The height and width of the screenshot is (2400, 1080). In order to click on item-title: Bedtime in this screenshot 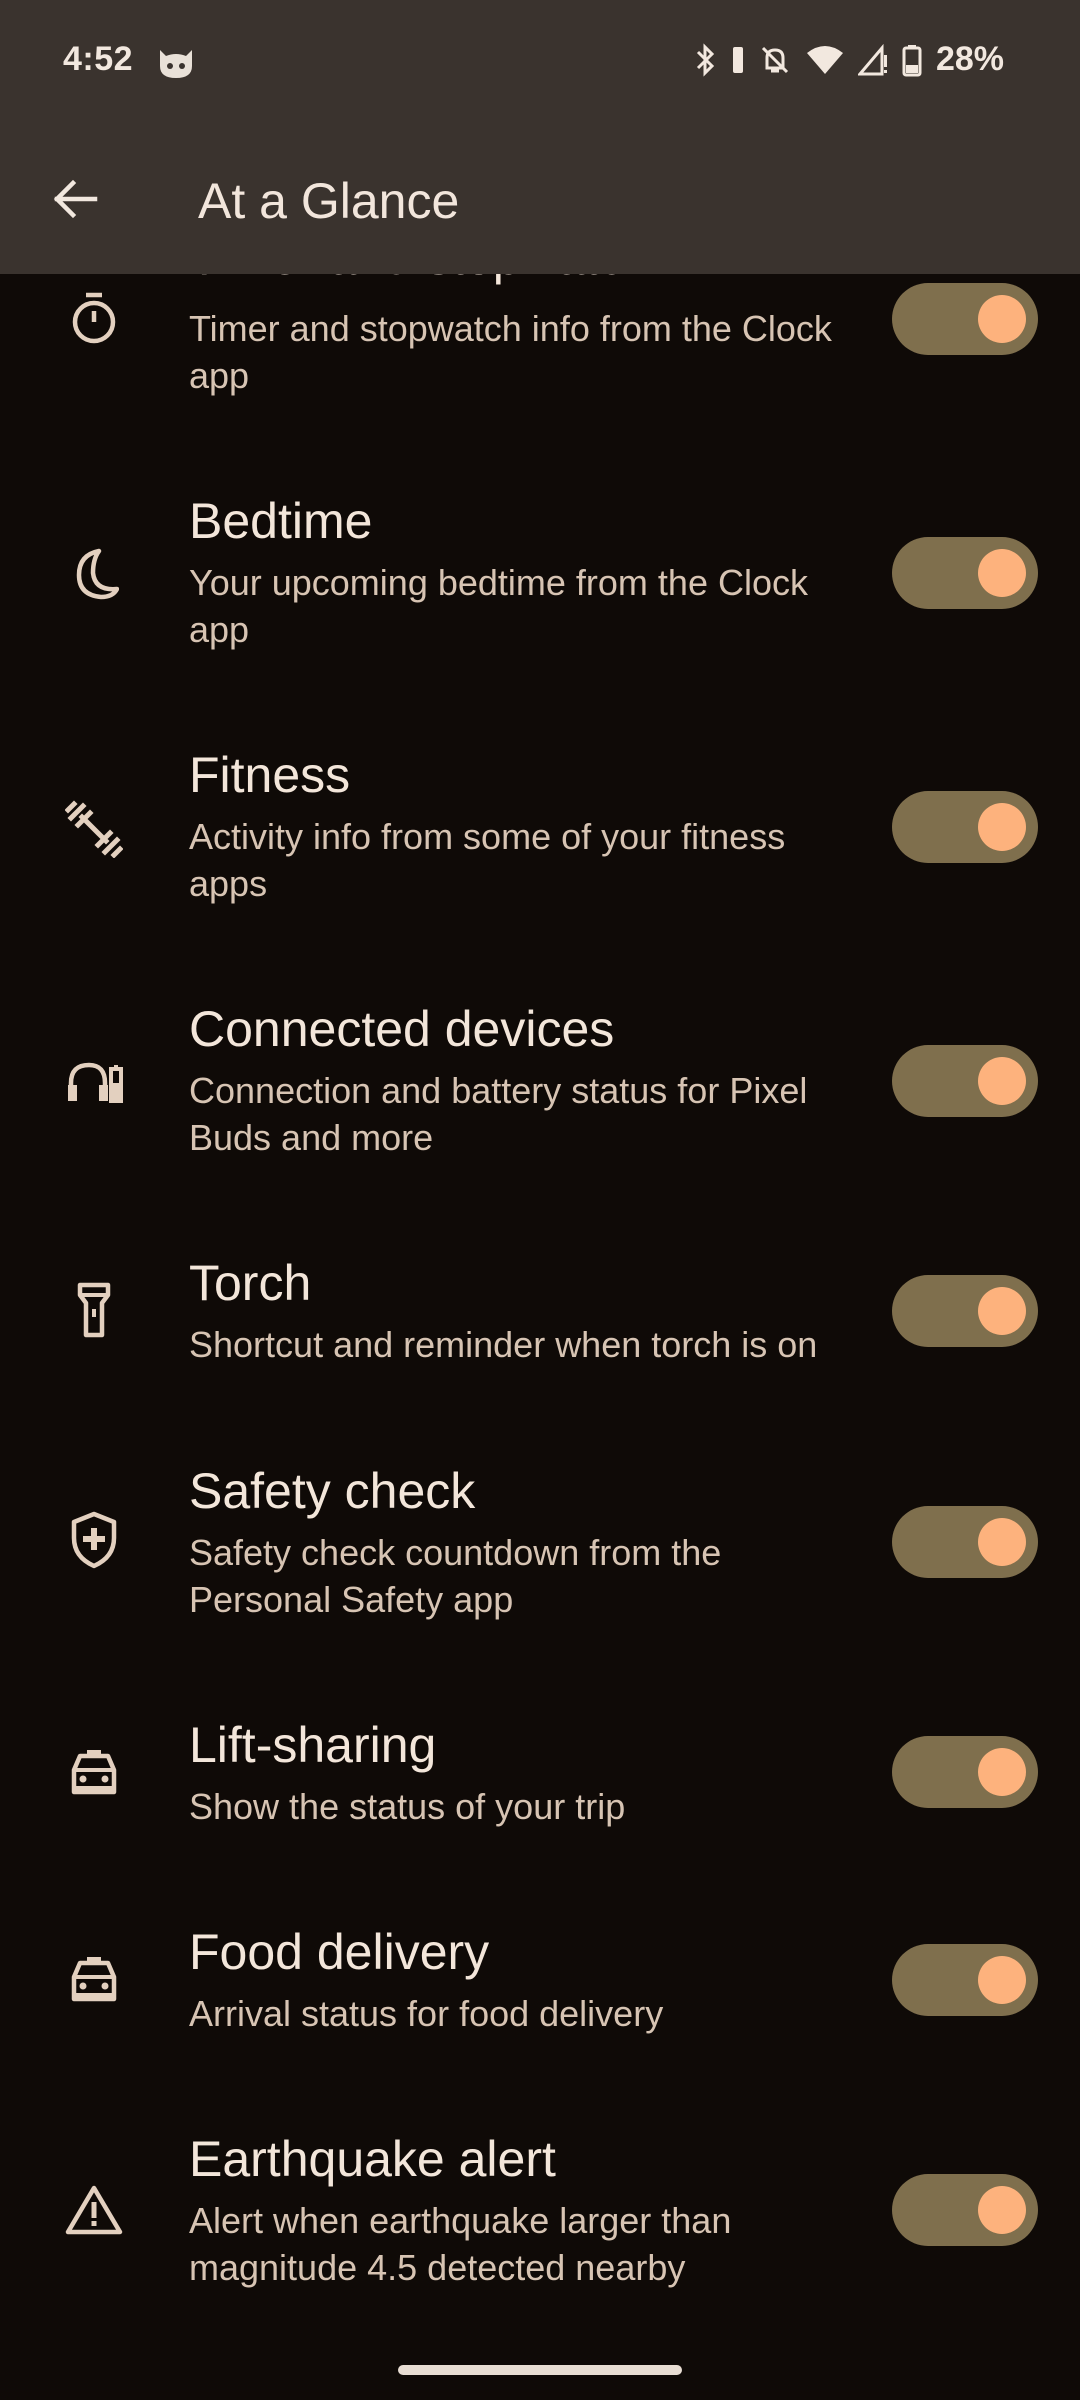, I will do `click(281, 521)`.